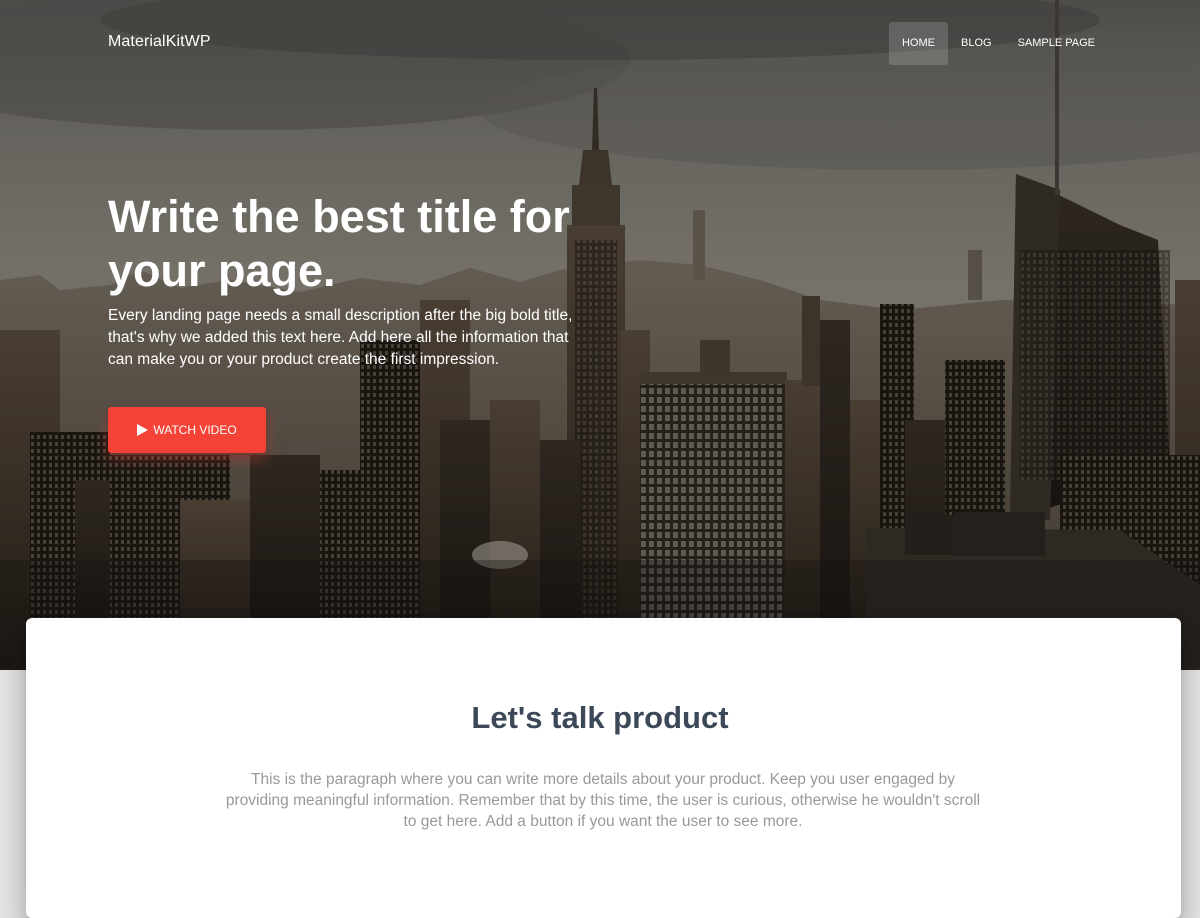 This screenshot has width=1200, height=918. What do you see at coordinates (195, 430) in the screenshot?
I see `watch-video-label: WATCH VIDEO` at bounding box center [195, 430].